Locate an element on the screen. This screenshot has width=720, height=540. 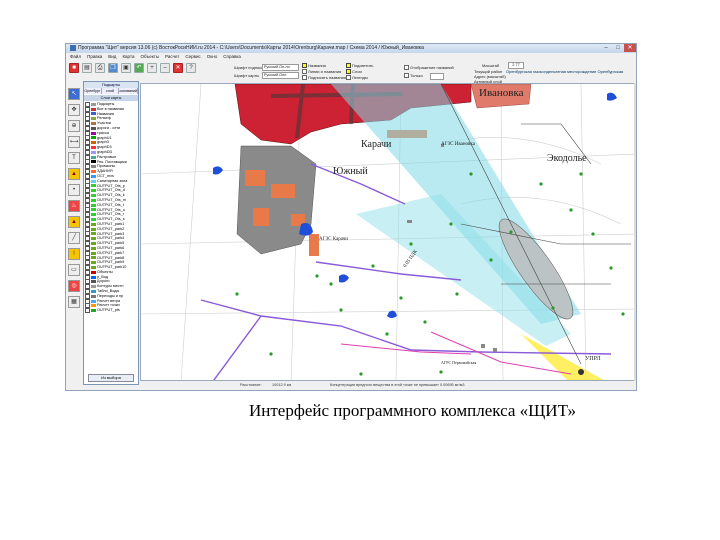
scale-field: 2.77 is located at coordinates (516, 65).